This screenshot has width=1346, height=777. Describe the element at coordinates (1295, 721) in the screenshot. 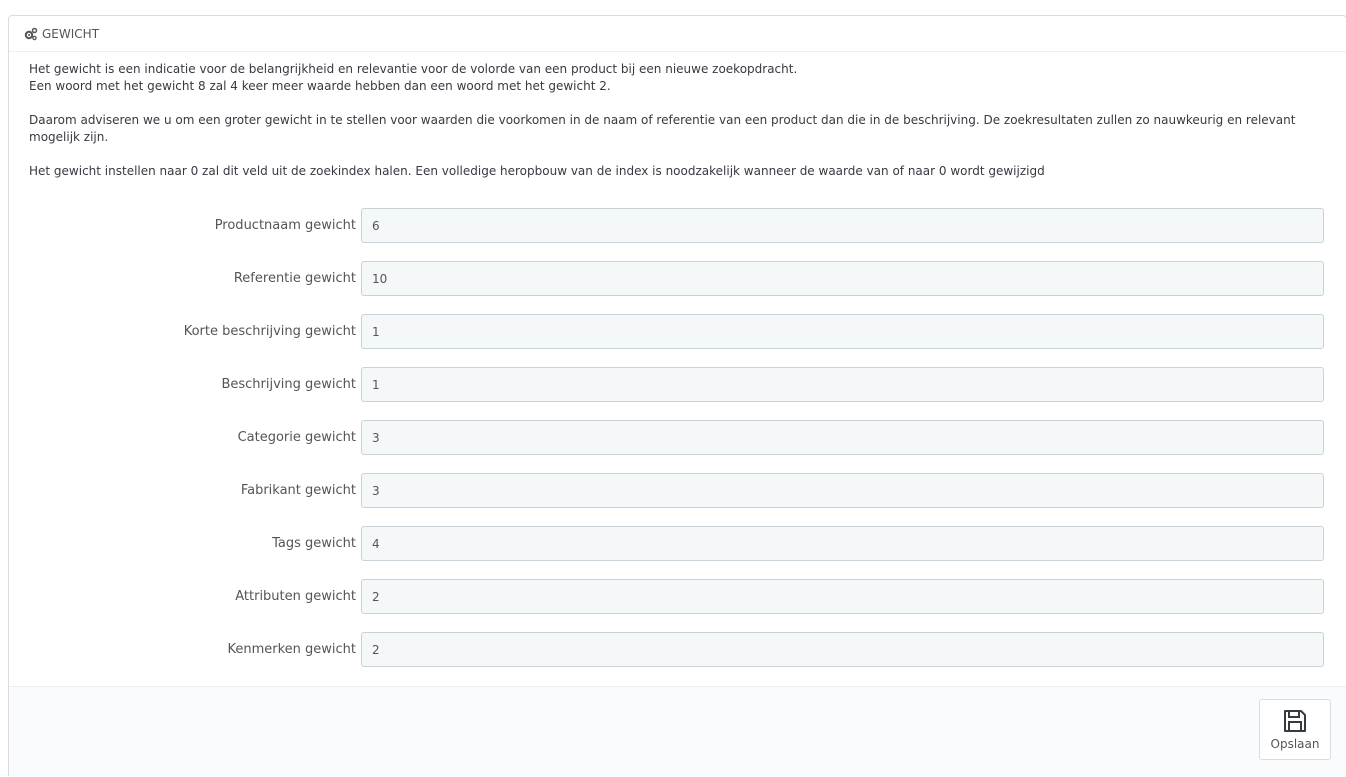

I see `floppy-disk-icon` at that location.